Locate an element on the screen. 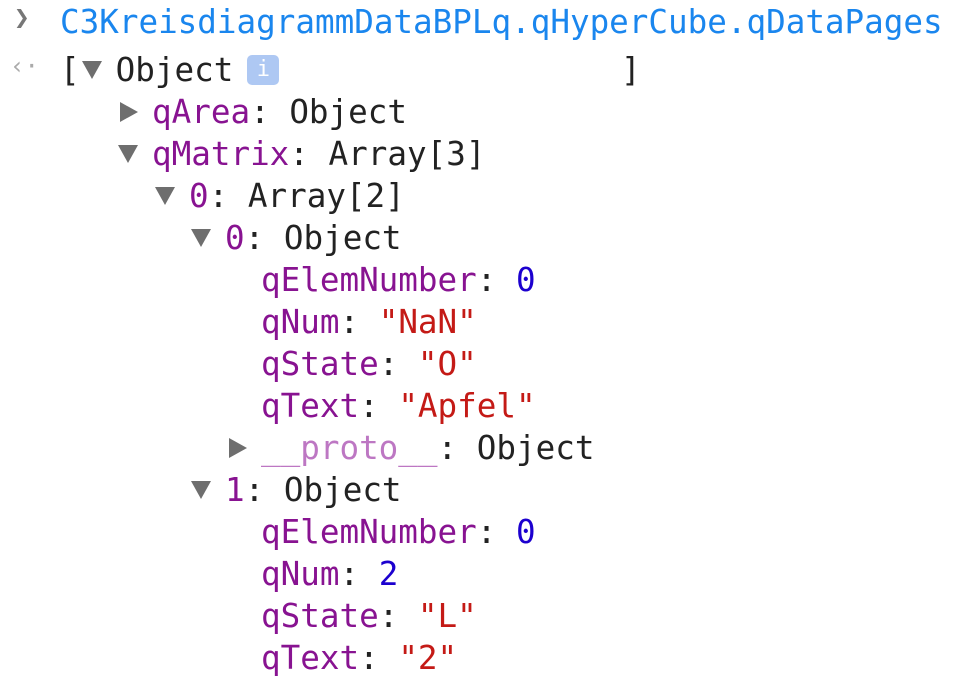 This screenshot has width=965, height=684. tree-row-property: qNum: "NaN" is located at coordinates (369, 322).